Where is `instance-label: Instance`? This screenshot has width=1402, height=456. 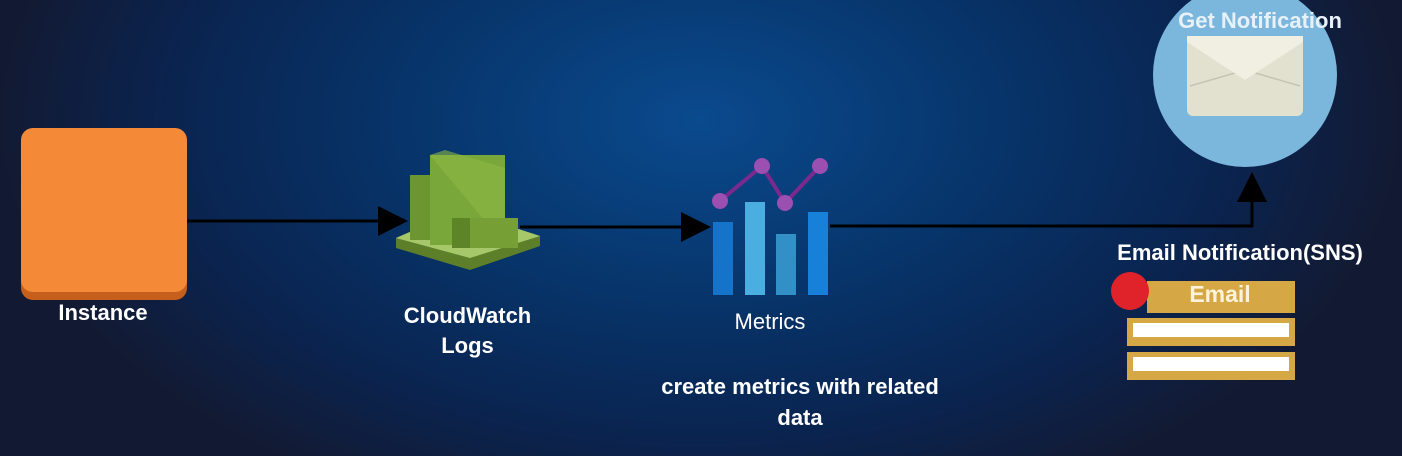 instance-label: Instance is located at coordinates (103, 312).